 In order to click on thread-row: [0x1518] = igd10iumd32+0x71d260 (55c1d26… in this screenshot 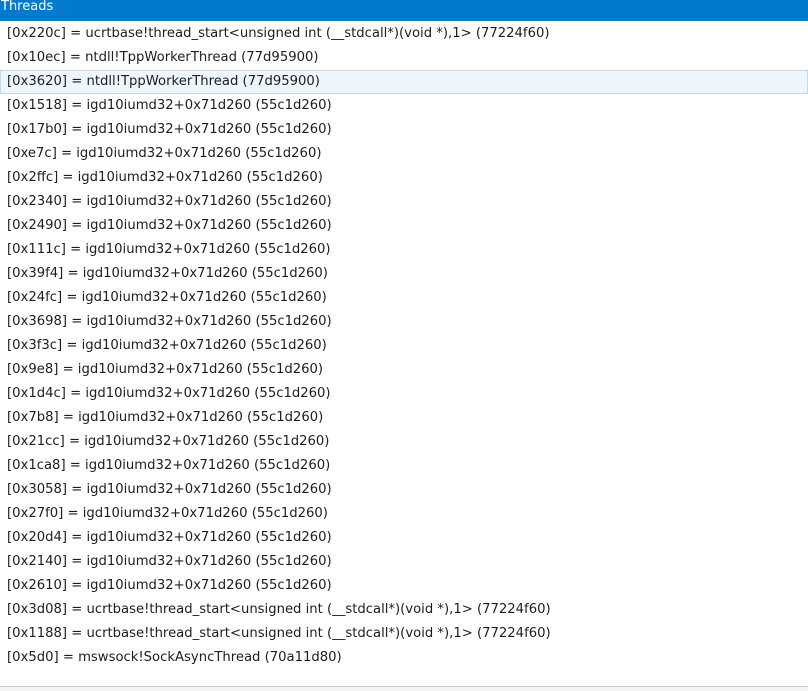, I will do `click(404, 106)`.